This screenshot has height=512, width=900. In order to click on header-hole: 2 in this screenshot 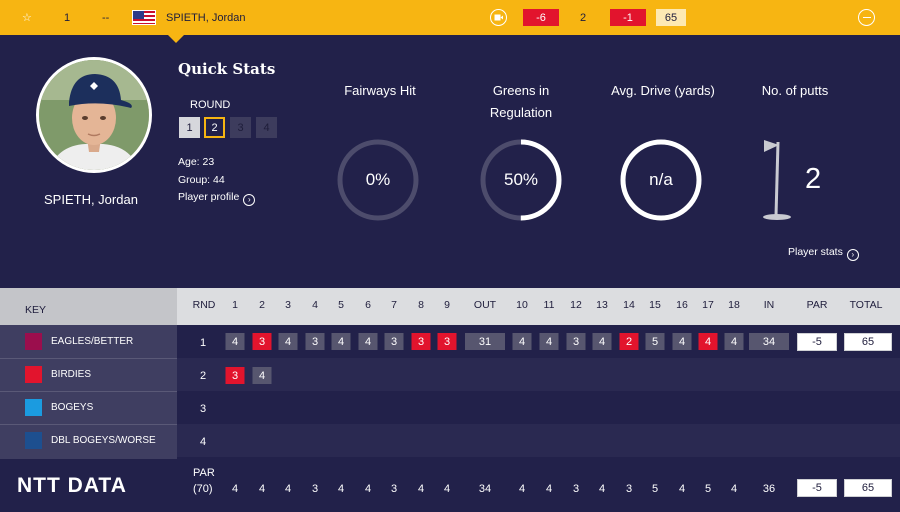, I will do `click(262, 305)`.